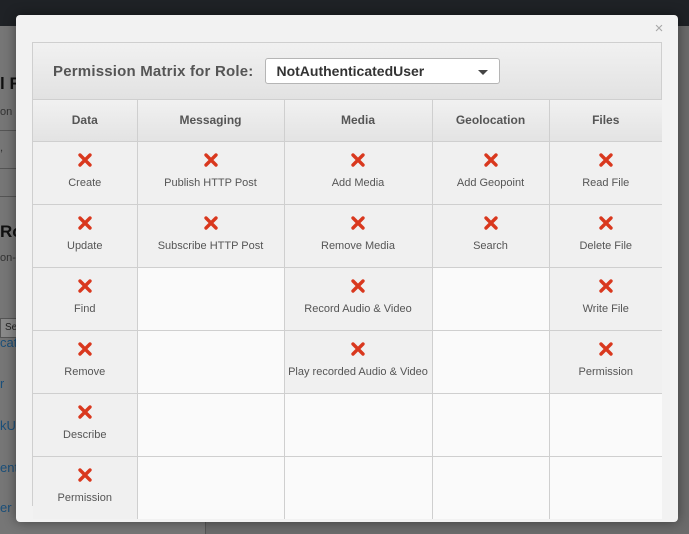 This screenshot has width=689, height=534. I want to click on permission-label: Remove Media, so click(358, 245).